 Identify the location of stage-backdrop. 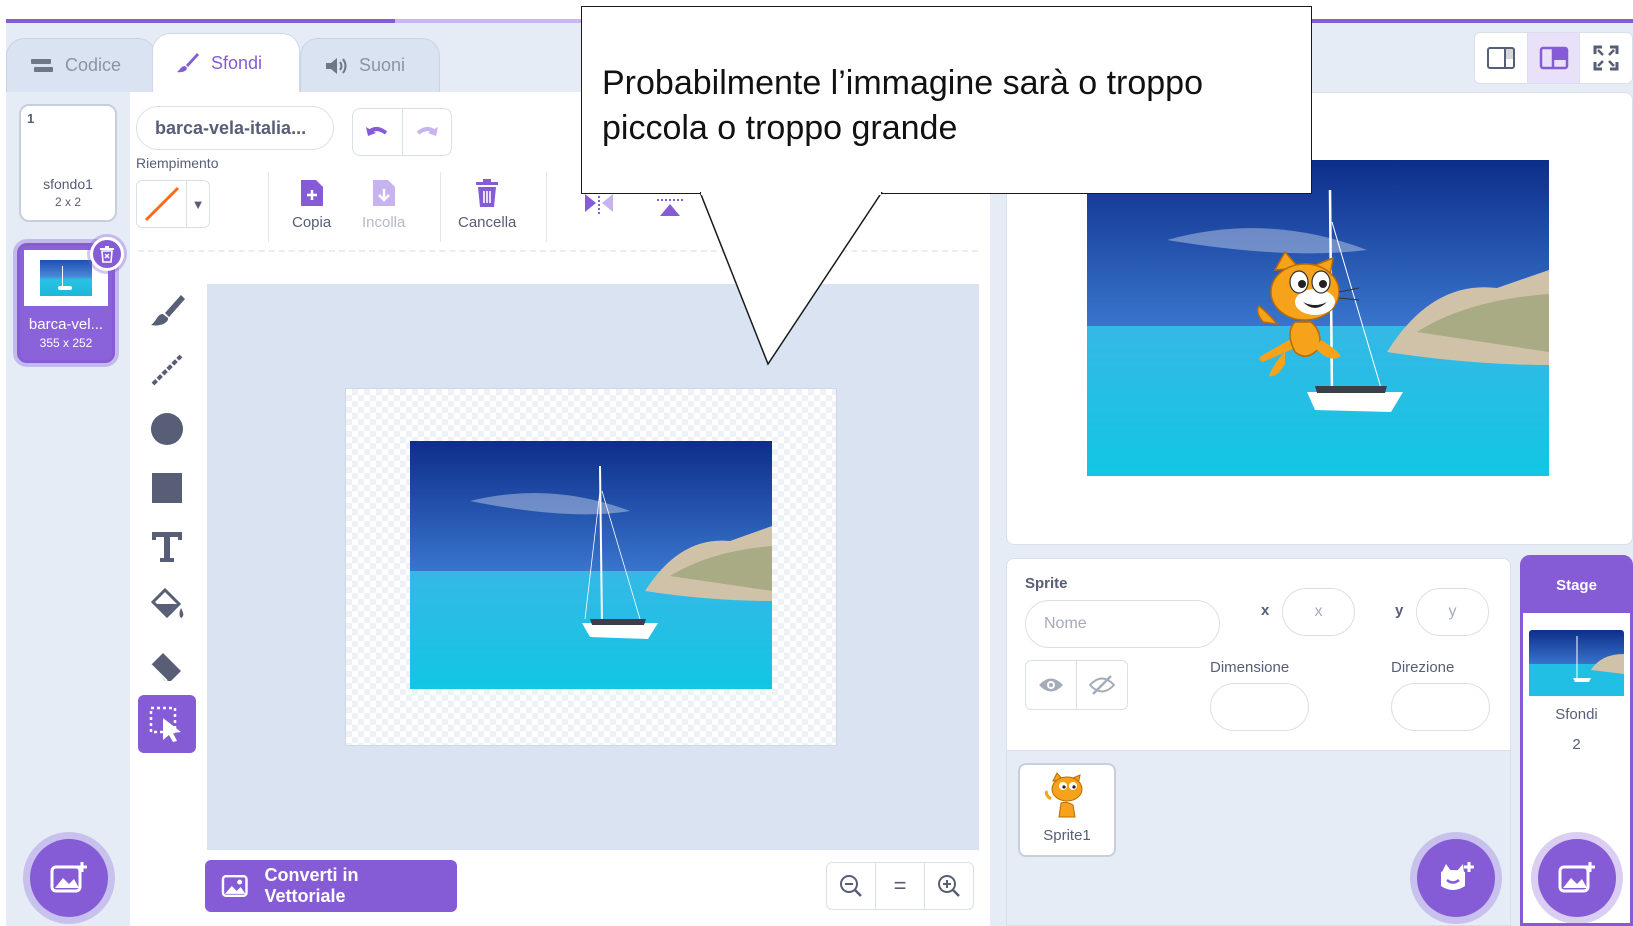
(1318, 318).